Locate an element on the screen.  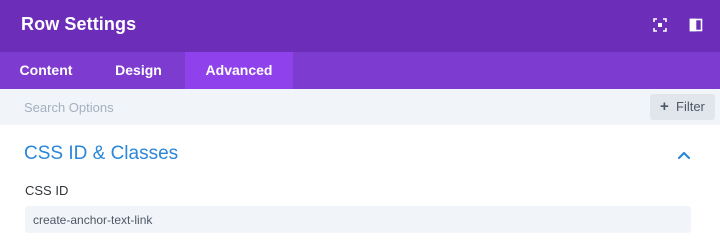
css-id-label: CSS ID is located at coordinates (47, 190).